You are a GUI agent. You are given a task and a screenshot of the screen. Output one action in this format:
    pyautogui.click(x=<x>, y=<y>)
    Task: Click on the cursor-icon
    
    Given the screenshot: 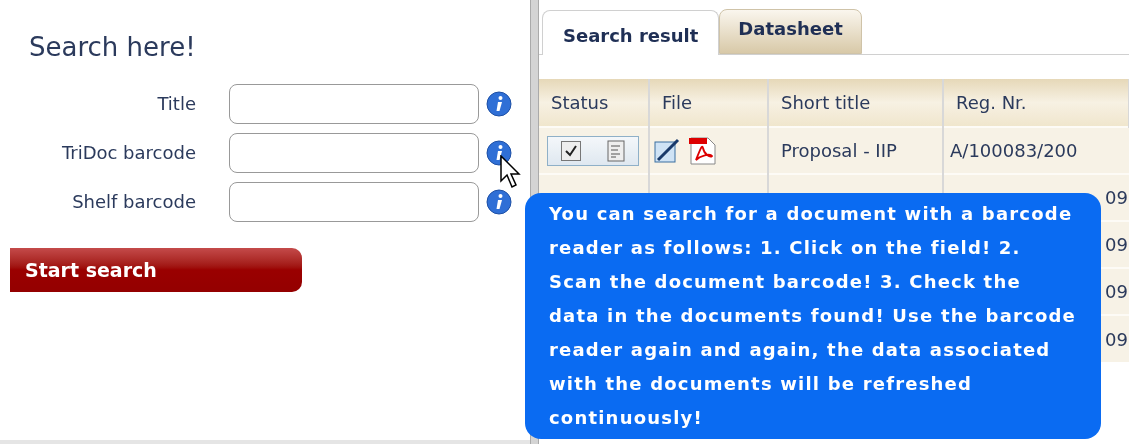 What is the action you would take?
    pyautogui.click(x=511, y=172)
    